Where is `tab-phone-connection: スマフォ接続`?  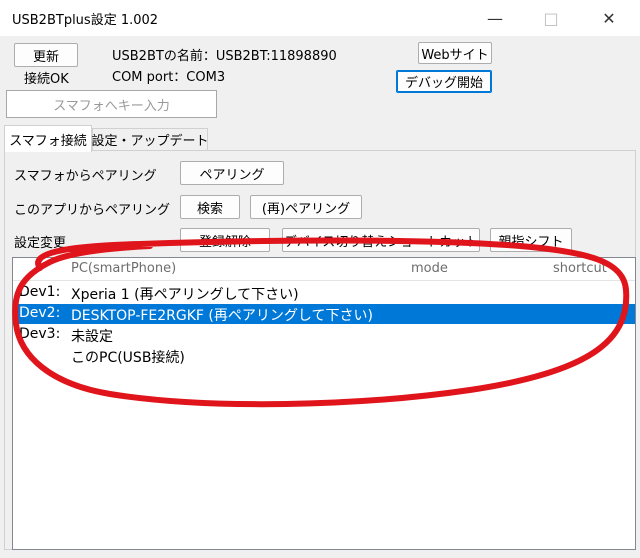 tab-phone-connection: スマフォ接続 is located at coordinates (48, 138).